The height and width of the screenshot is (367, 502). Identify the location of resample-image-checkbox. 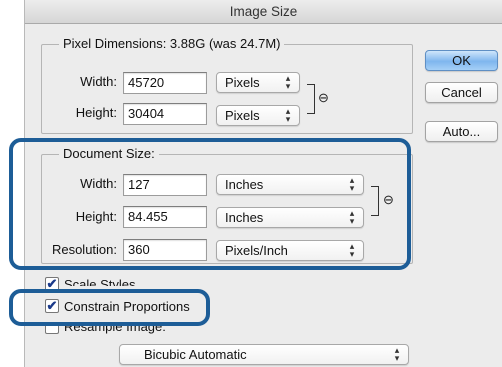
(52, 330).